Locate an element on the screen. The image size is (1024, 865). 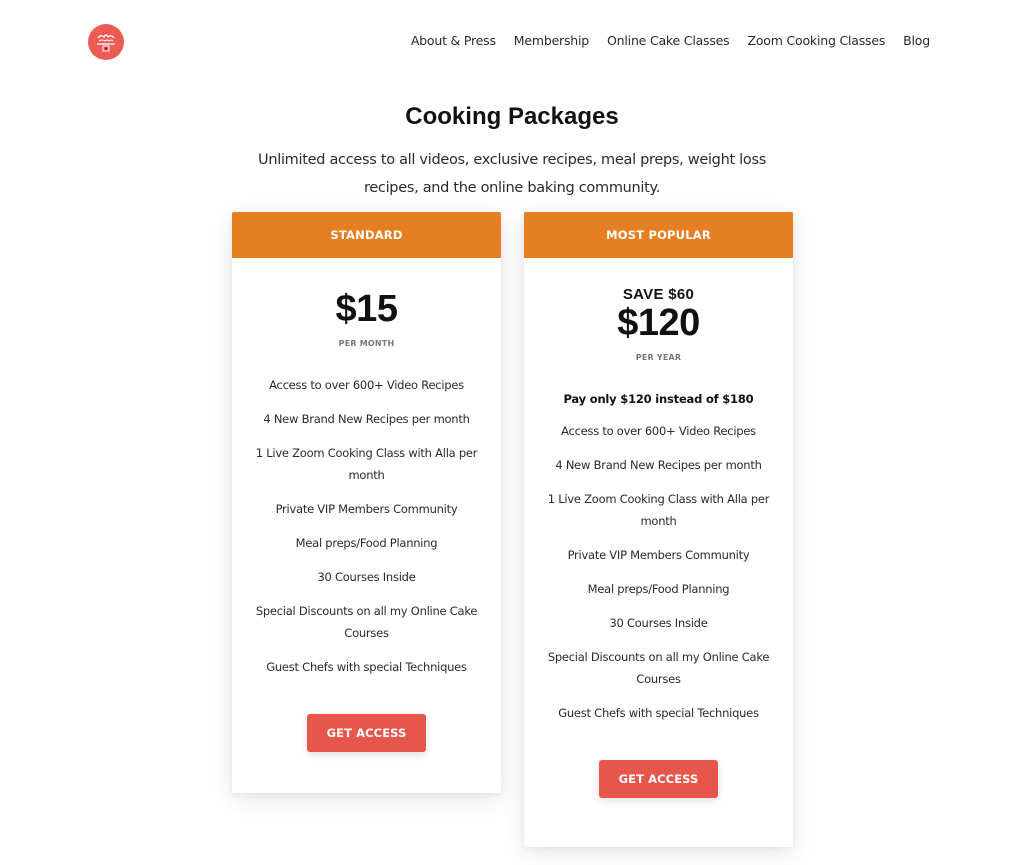
get-access-button-standard: GET ACCESS is located at coordinates (366, 733).